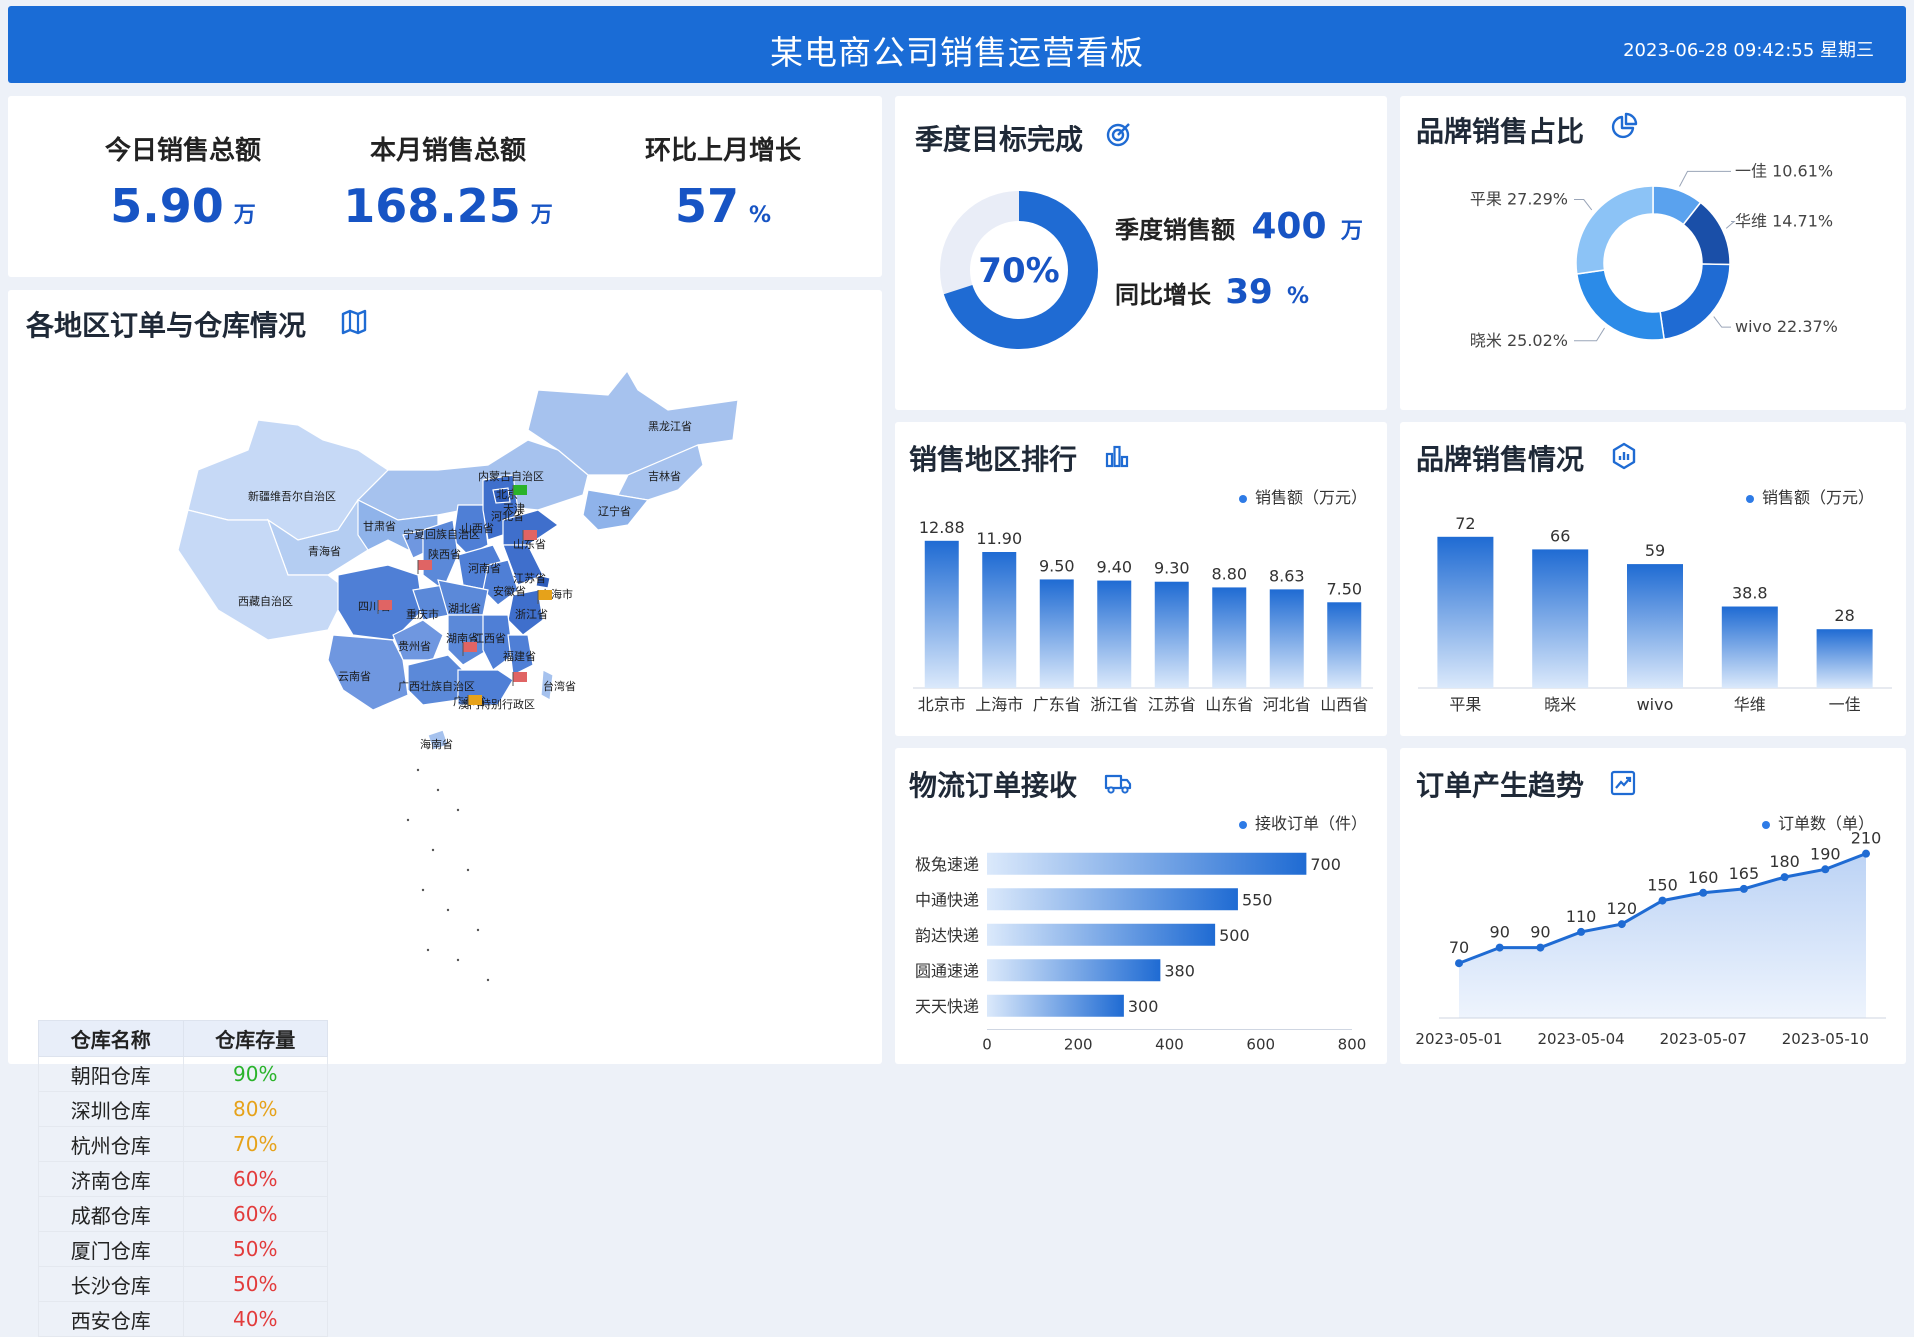 This screenshot has width=1914, height=1337. Describe the element at coordinates (520, 490) in the screenshot. I see `flag-chaoyang` at that location.